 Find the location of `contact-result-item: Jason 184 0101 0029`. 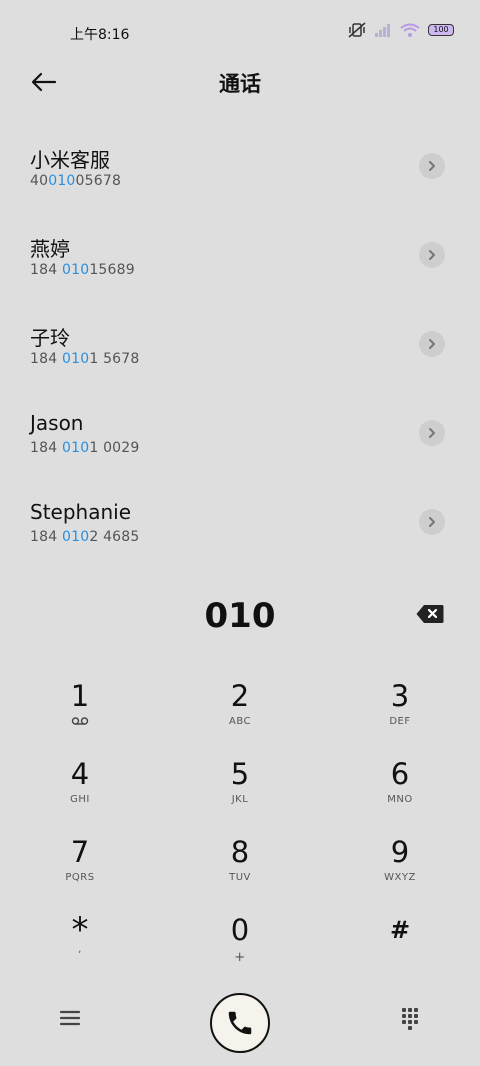

contact-result-item: Jason 184 0101 0029 is located at coordinates (240, 431).